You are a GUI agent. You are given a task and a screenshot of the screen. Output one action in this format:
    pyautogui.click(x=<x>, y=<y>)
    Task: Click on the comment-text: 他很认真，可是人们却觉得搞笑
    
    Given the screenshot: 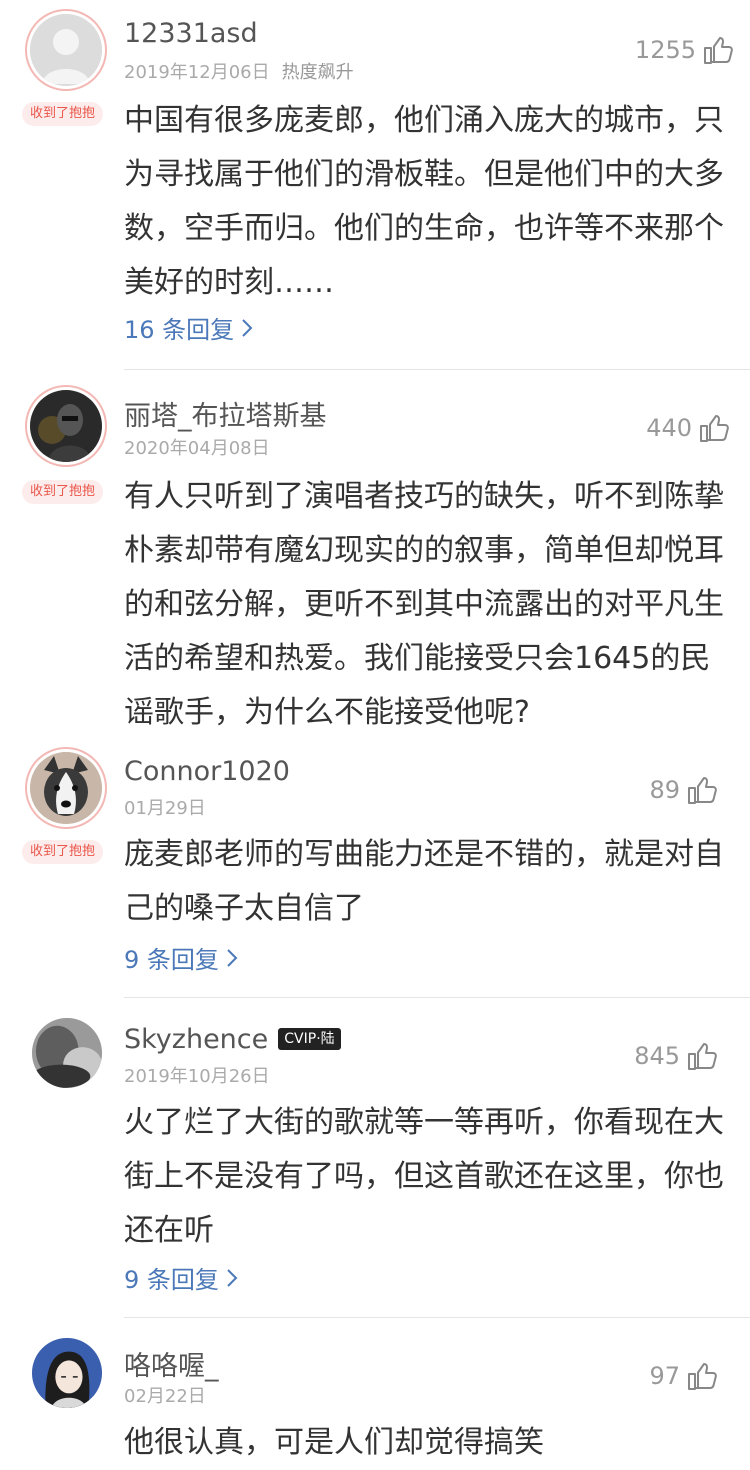 What is the action you would take?
    pyautogui.click(x=334, y=1442)
    